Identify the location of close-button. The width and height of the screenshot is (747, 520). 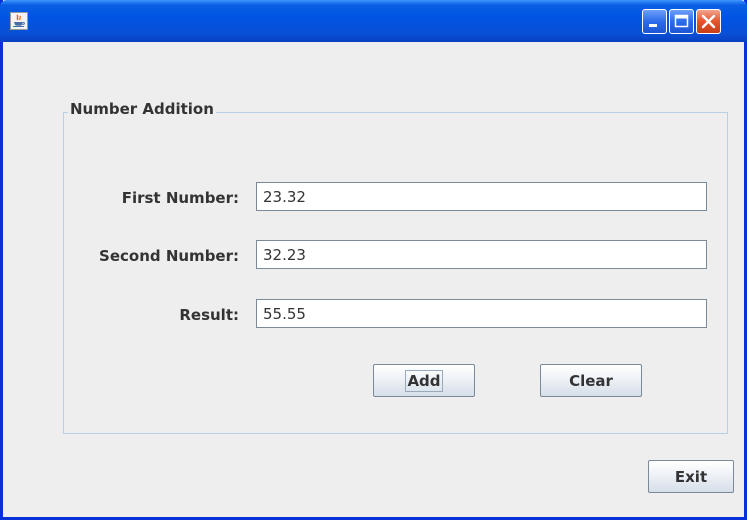
(708, 21).